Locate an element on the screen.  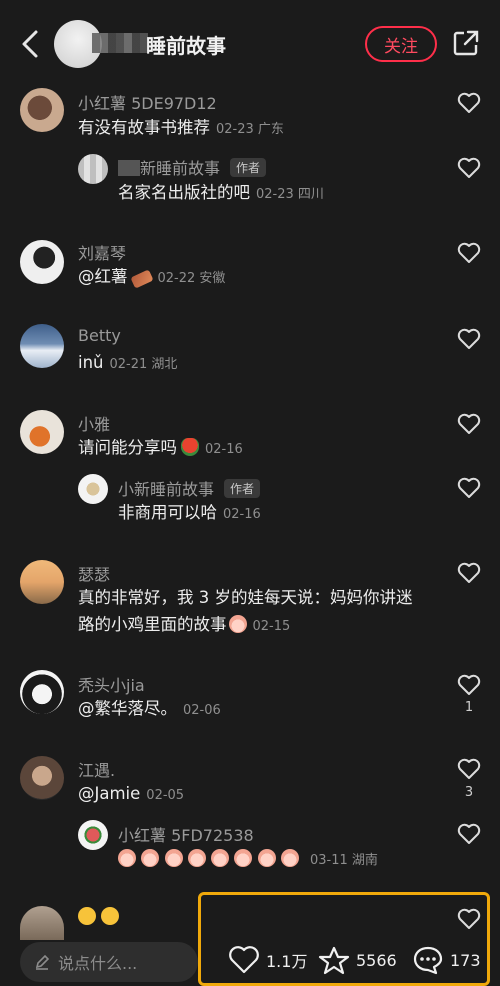
follow-button: 关注 is located at coordinates (401, 44).